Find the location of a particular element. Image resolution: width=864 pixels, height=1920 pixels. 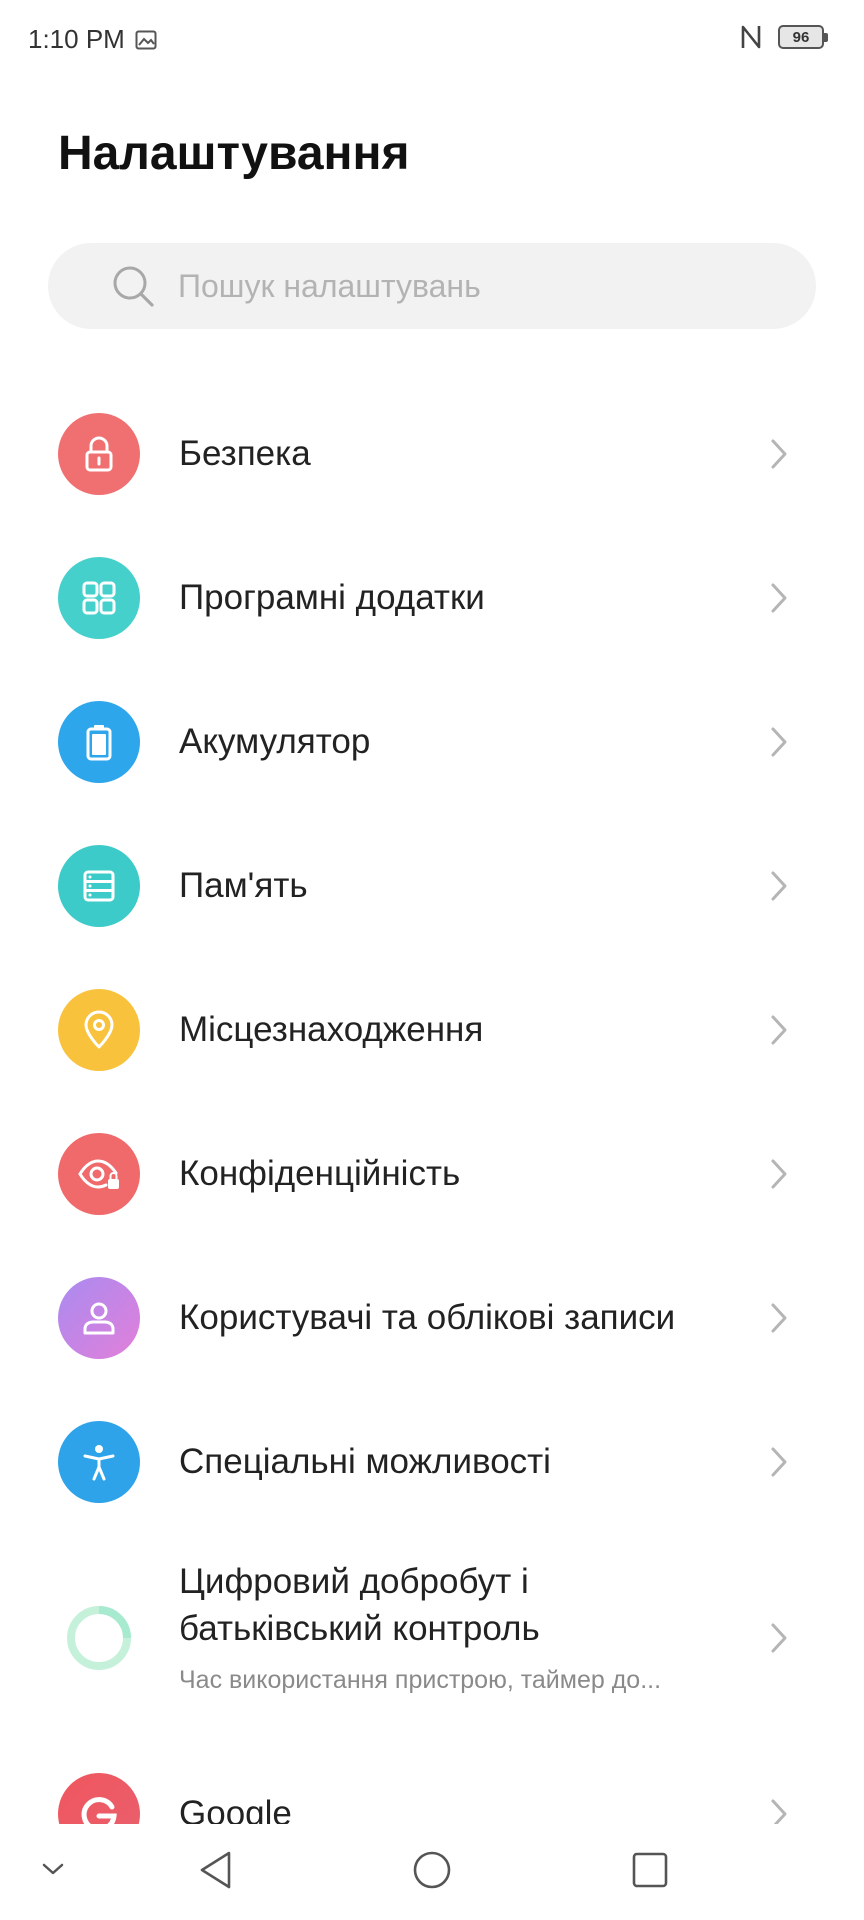

settings-item-accessibility: Спеціальні можливості is located at coordinates (432, 1462).